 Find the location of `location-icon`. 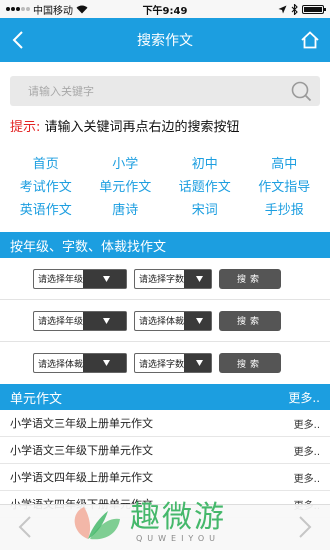

location-icon is located at coordinates (282, 9).